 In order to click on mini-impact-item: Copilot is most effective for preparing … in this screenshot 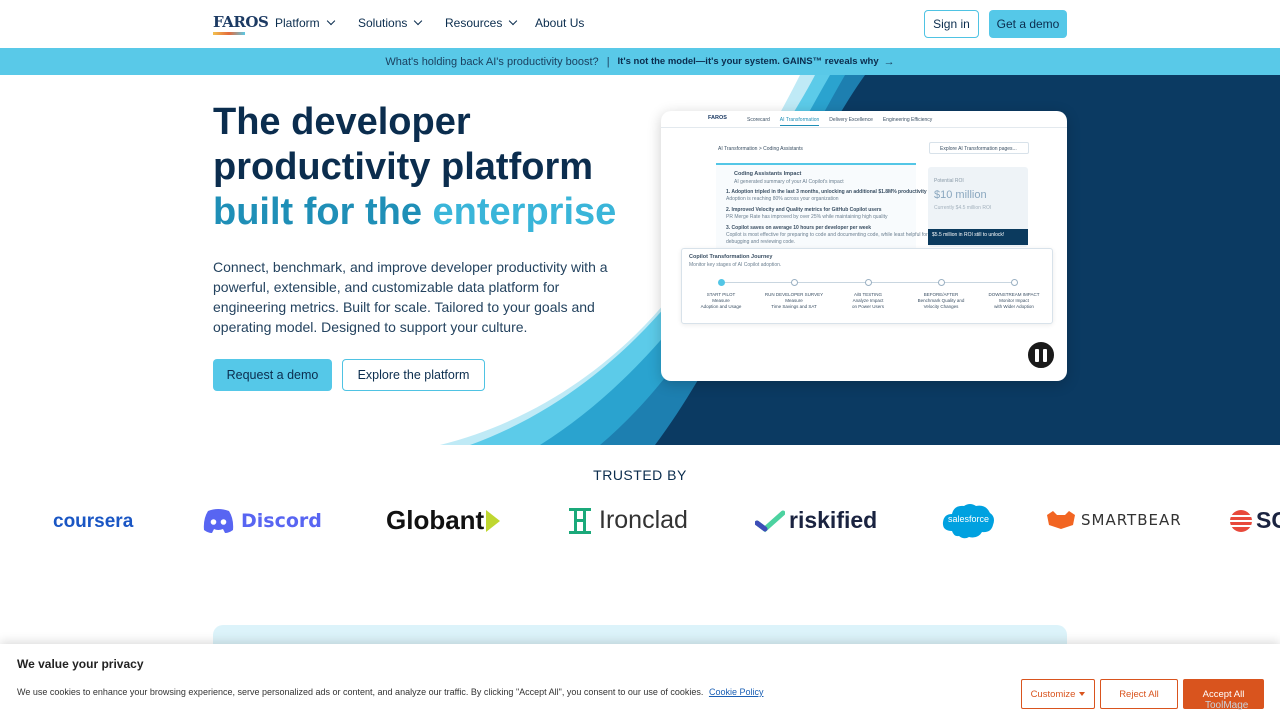, I will do `click(827, 235)`.